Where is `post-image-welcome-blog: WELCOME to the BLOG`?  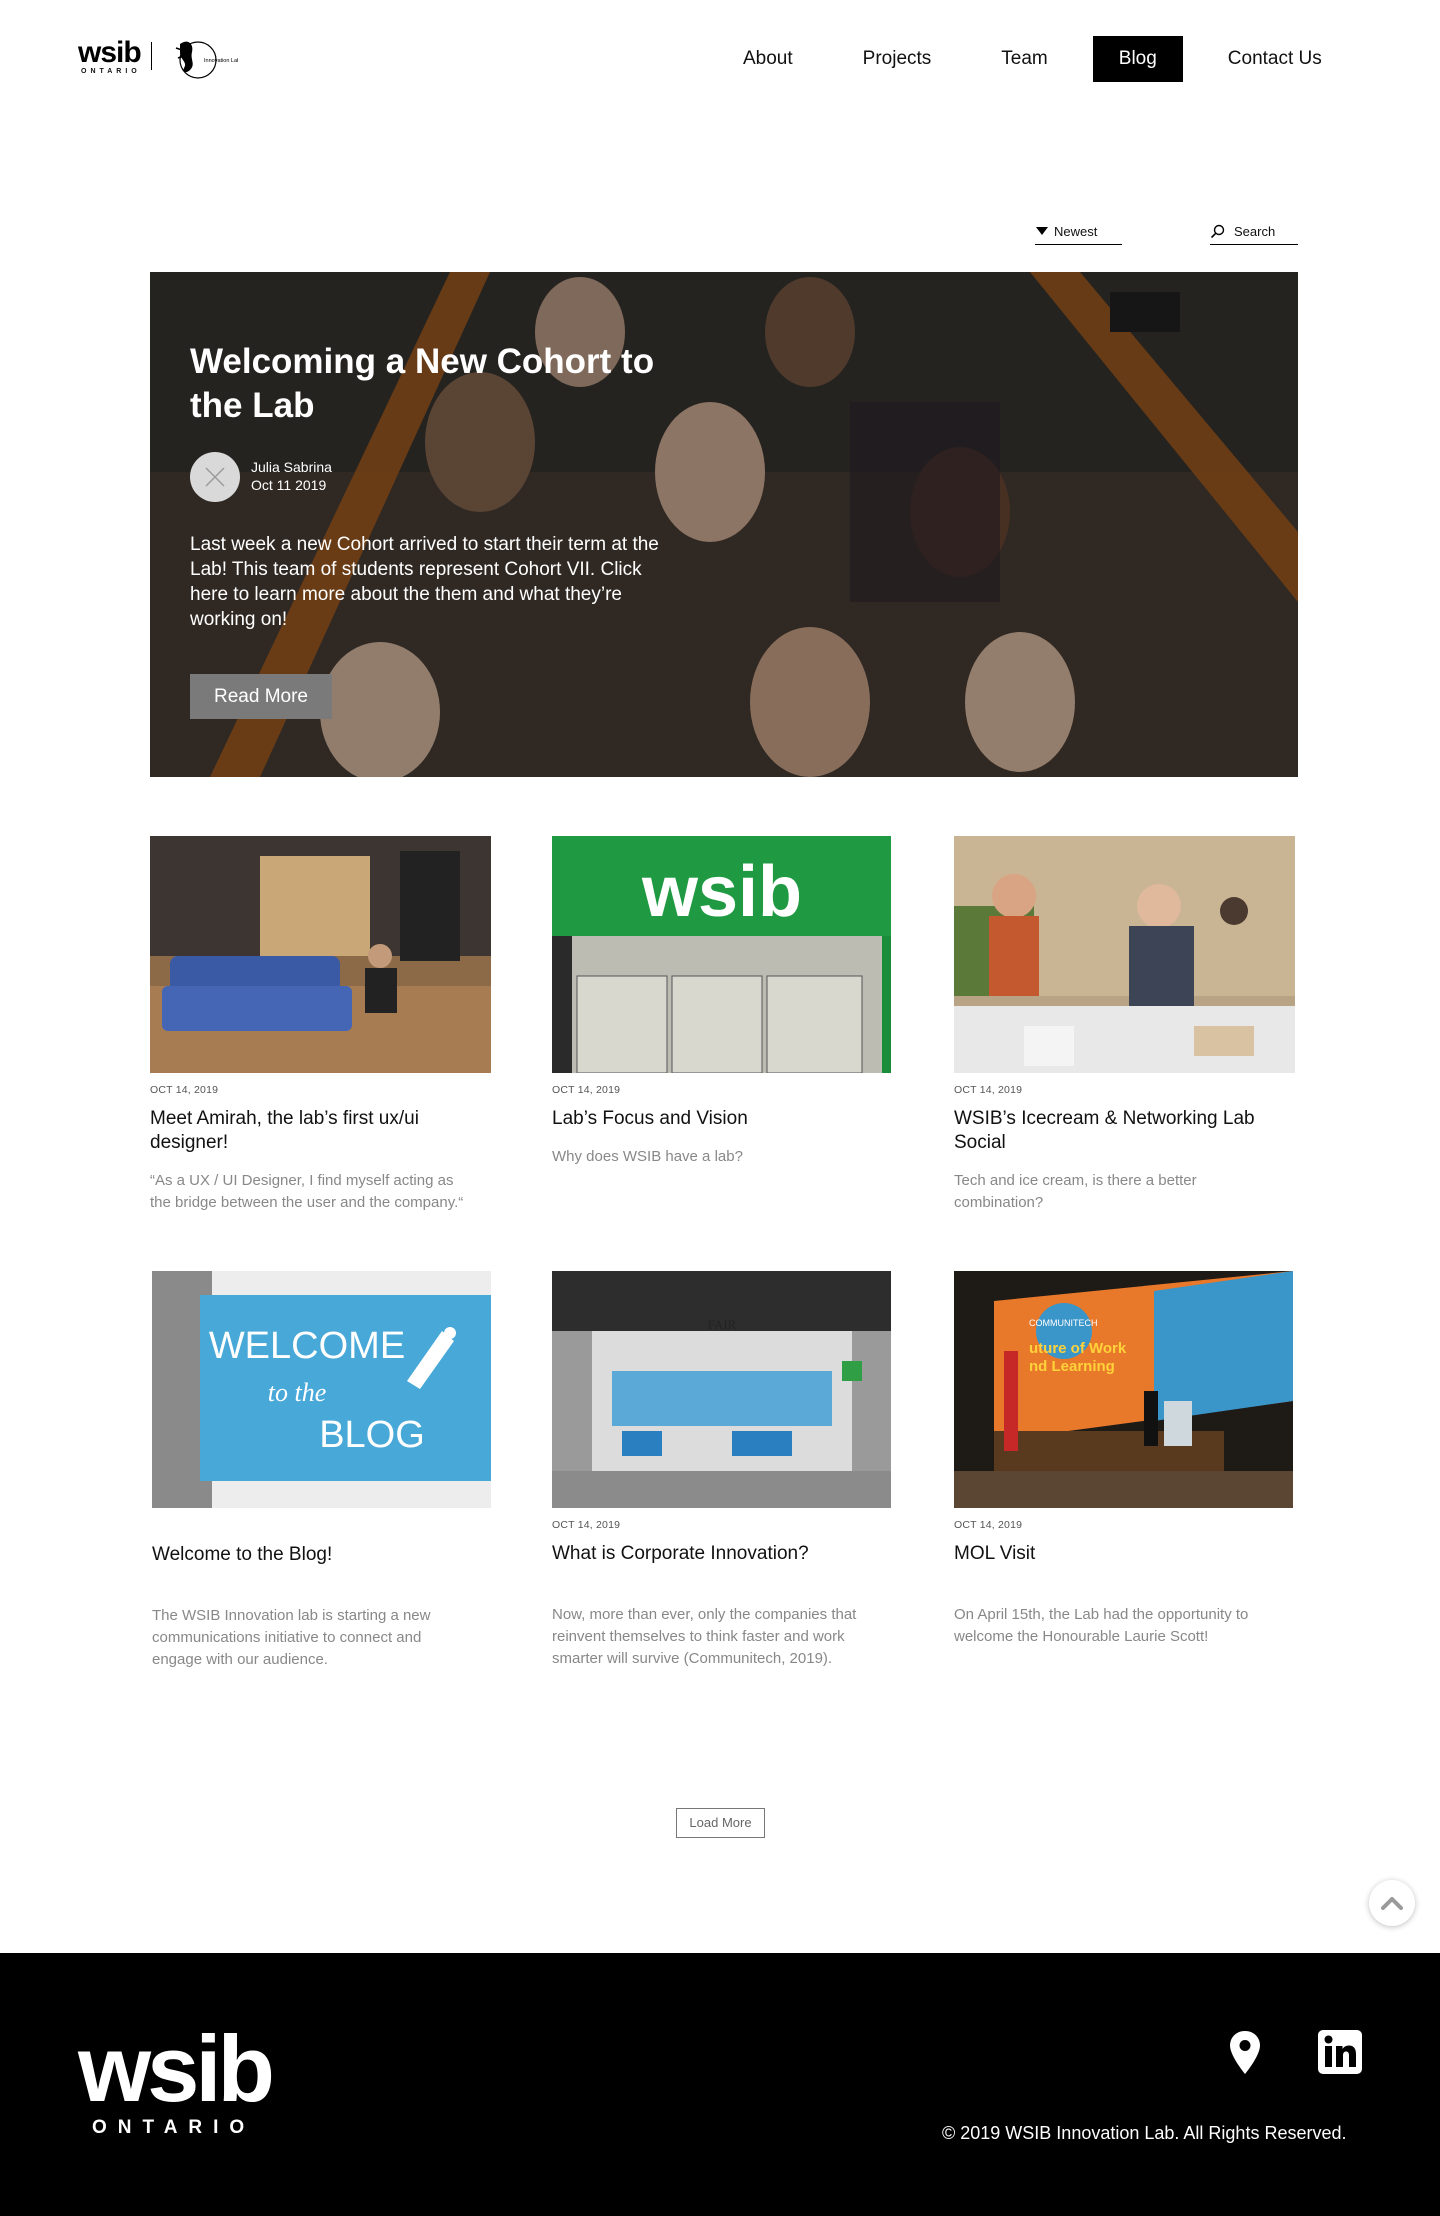
post-image-welcome-blog: WELCOME to the BLOG is located at coordinates (321, 1389).